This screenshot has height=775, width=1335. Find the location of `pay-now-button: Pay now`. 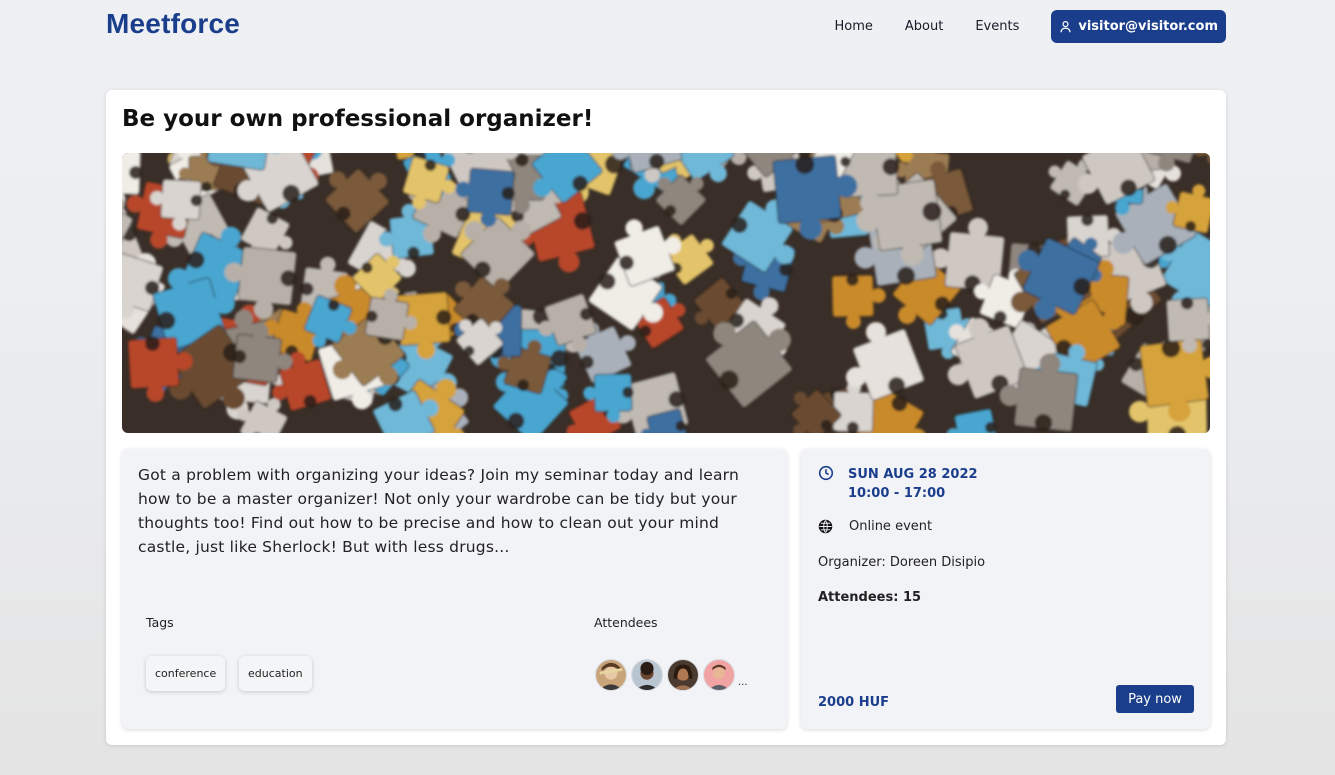

pay-now-button: Pay now is located at coordinates (1155, 699).